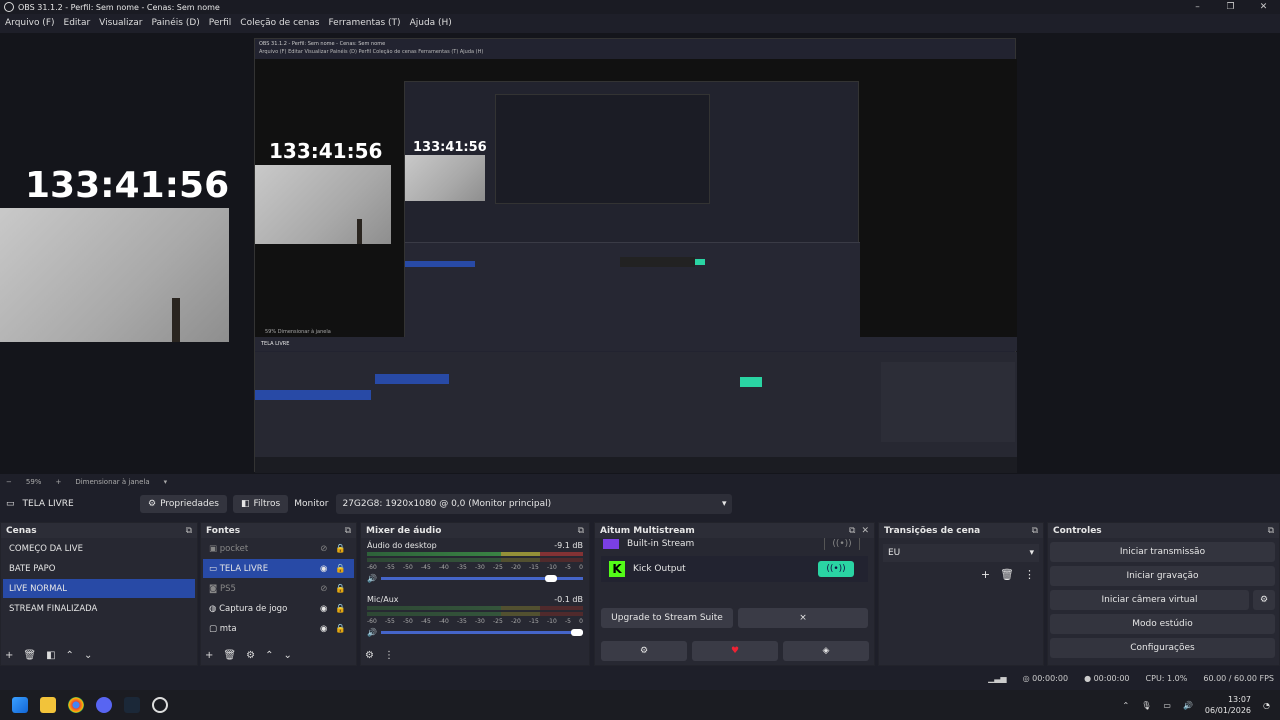 Image resolution: width=1280 pixels, height=720 pixels. What do you see at coordinates (99, 568) in the screenshot?
I see `scene-item: BATE PAPO` at bounding box center [99, 568].